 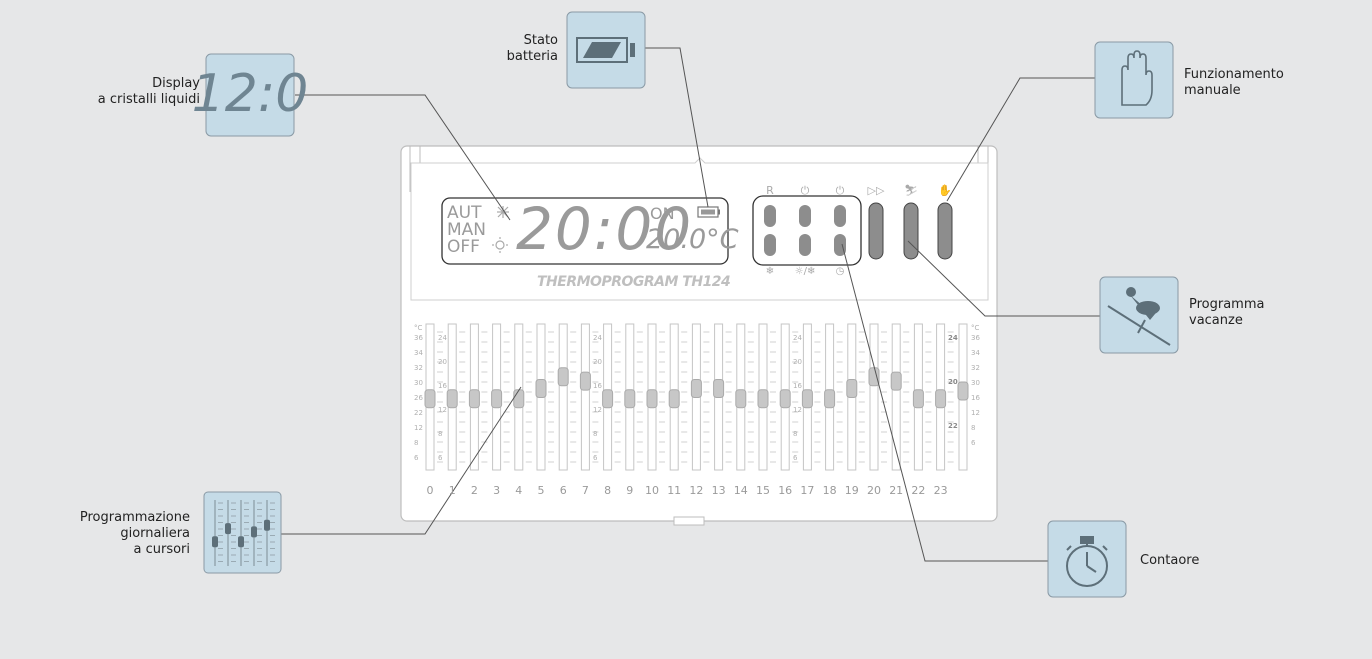 What do you see at coordinates (630, 490) in the screenshot?
I see `hour-label: 9` at bounding box center [630, 490].